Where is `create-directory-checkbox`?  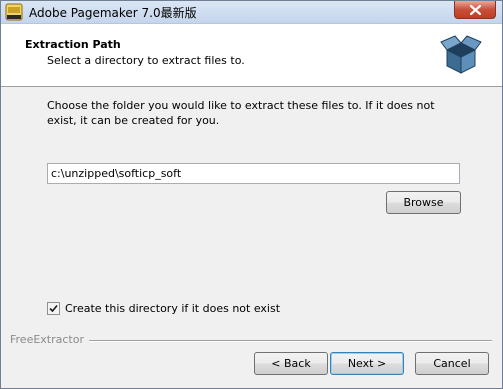 create-directory-checkbox is located at coordinates (53, 308).